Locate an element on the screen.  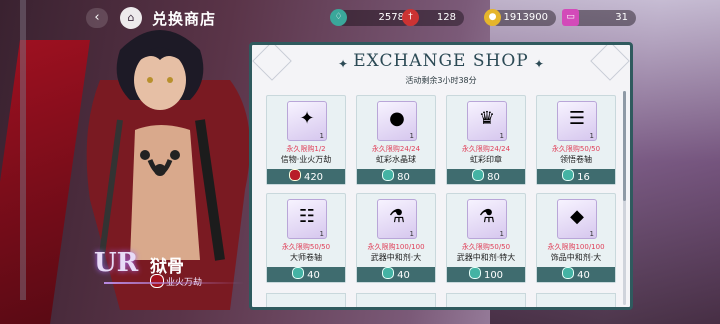
top-bar: ‹ ⌂ 兑换商店 ♢ 2578 † 128 ● 1913900 ▭ 31 is located at coordinates (360, 18).